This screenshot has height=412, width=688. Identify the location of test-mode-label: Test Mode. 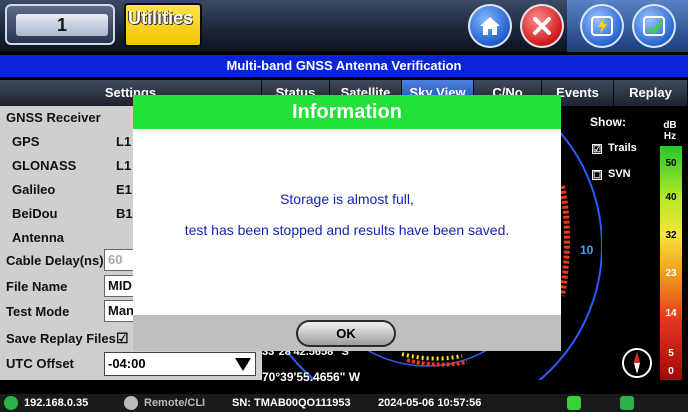
(38, 311).